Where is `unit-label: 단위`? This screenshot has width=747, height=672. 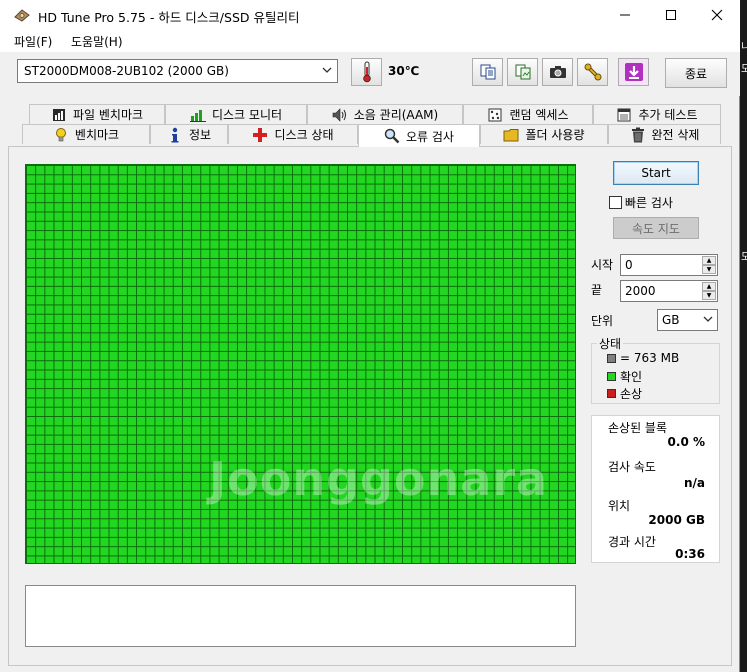
unit-label: 단위 is located at coordinates (602, 321).